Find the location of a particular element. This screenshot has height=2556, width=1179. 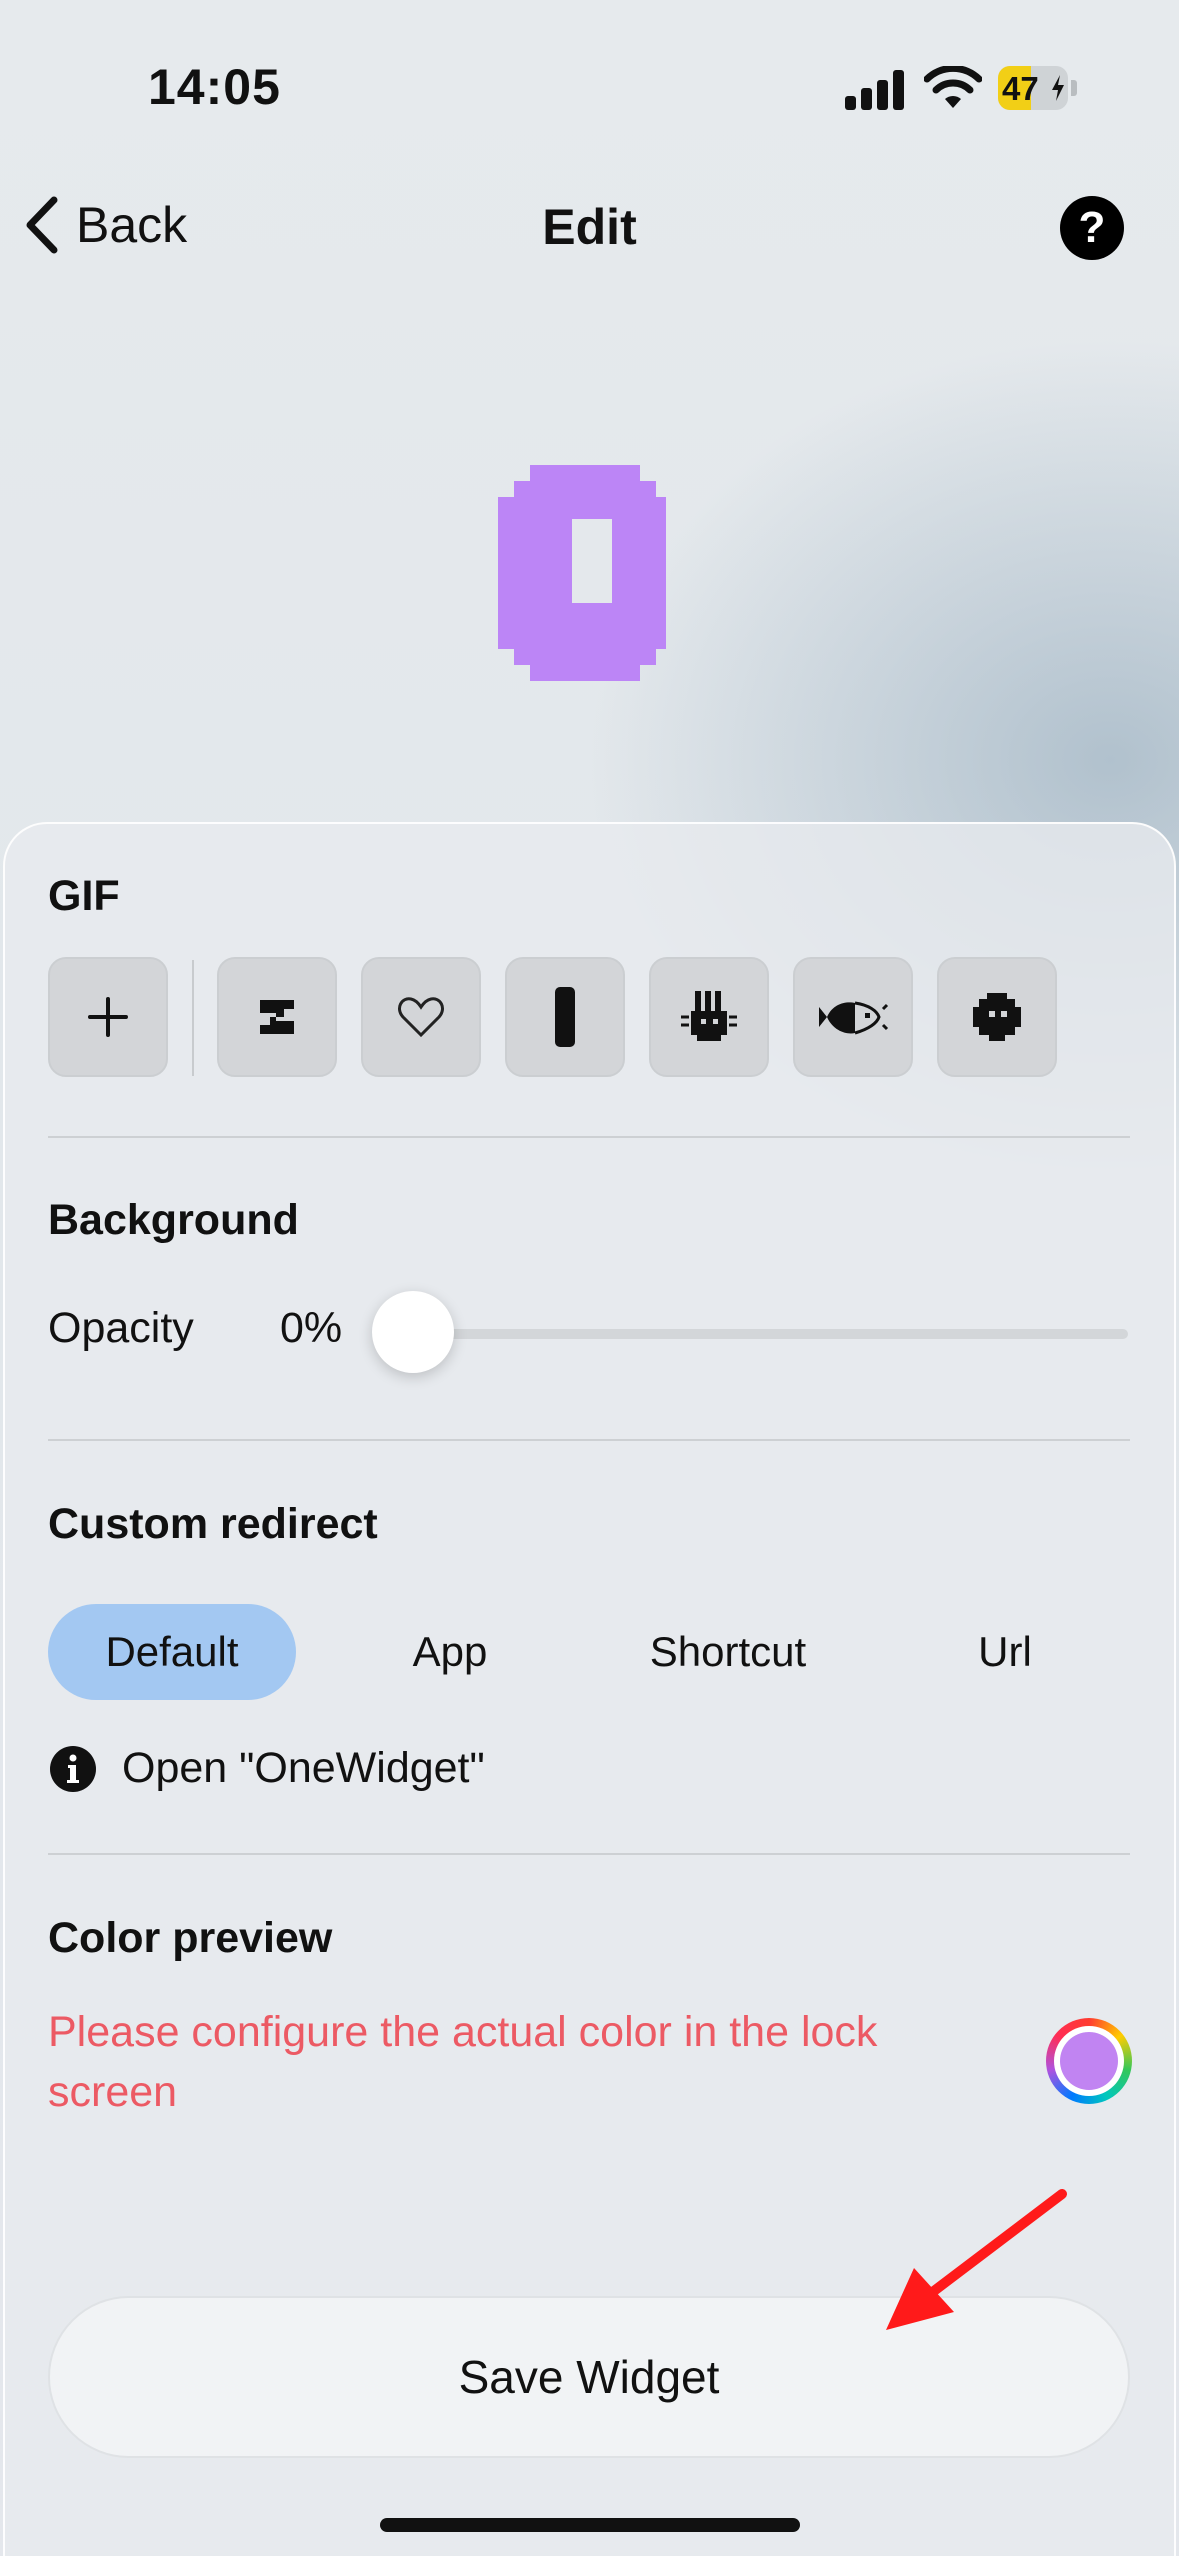

color-swatch-button is located at coordinates (1089, 2061).